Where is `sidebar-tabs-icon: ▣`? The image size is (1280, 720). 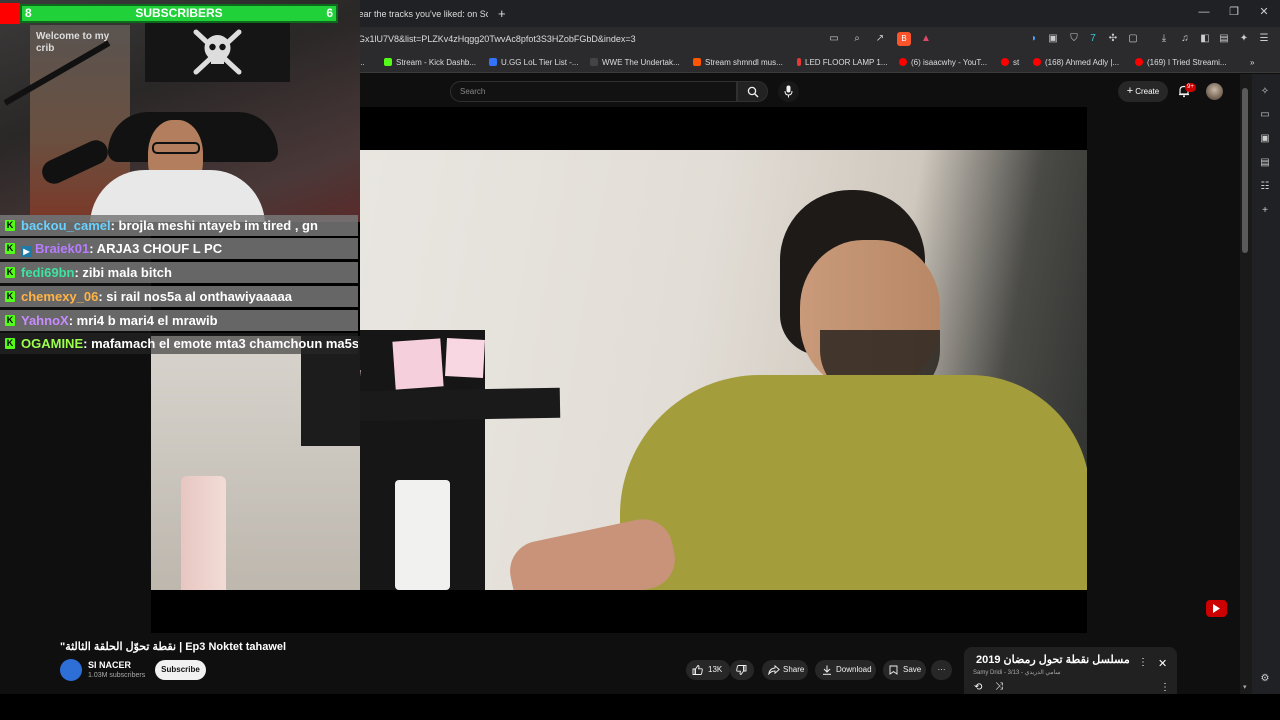
sidebar-tabs-icon: ▣ is located at coordinates (1265, 139).